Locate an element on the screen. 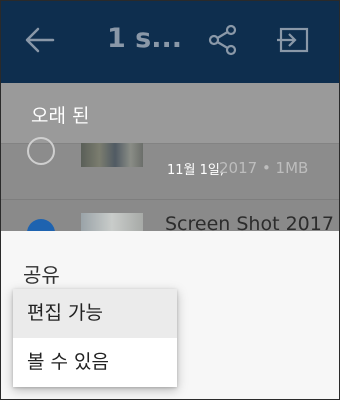 The height and width of the screenshot is (400, 340). share-icon is located at coordinates (223, 40).